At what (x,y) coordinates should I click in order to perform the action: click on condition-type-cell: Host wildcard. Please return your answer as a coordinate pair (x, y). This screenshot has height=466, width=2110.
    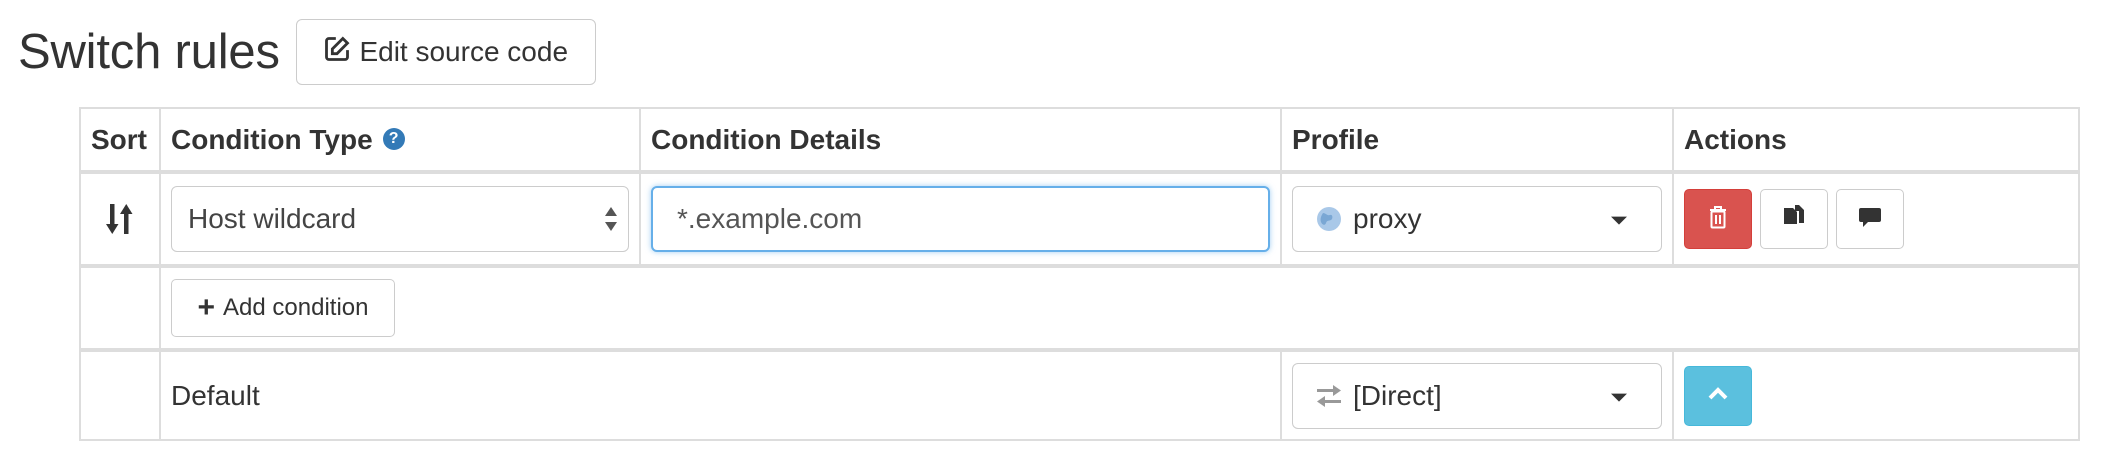
    Looking at the image, I should click on (400, 219).